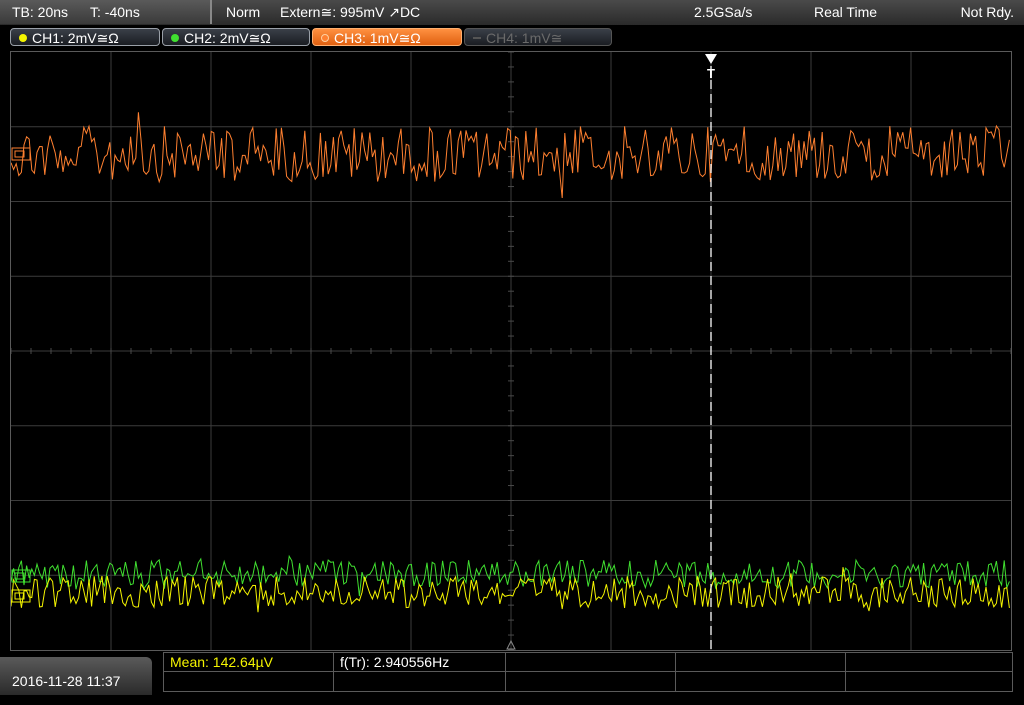 Image resolution: width=1024 pixels, height=705 pixels. What do you see at coordinates (76, 676) in the screenshot?
I see `date-time: 2016-11-28 11:37` at bounding box center [76, 676].